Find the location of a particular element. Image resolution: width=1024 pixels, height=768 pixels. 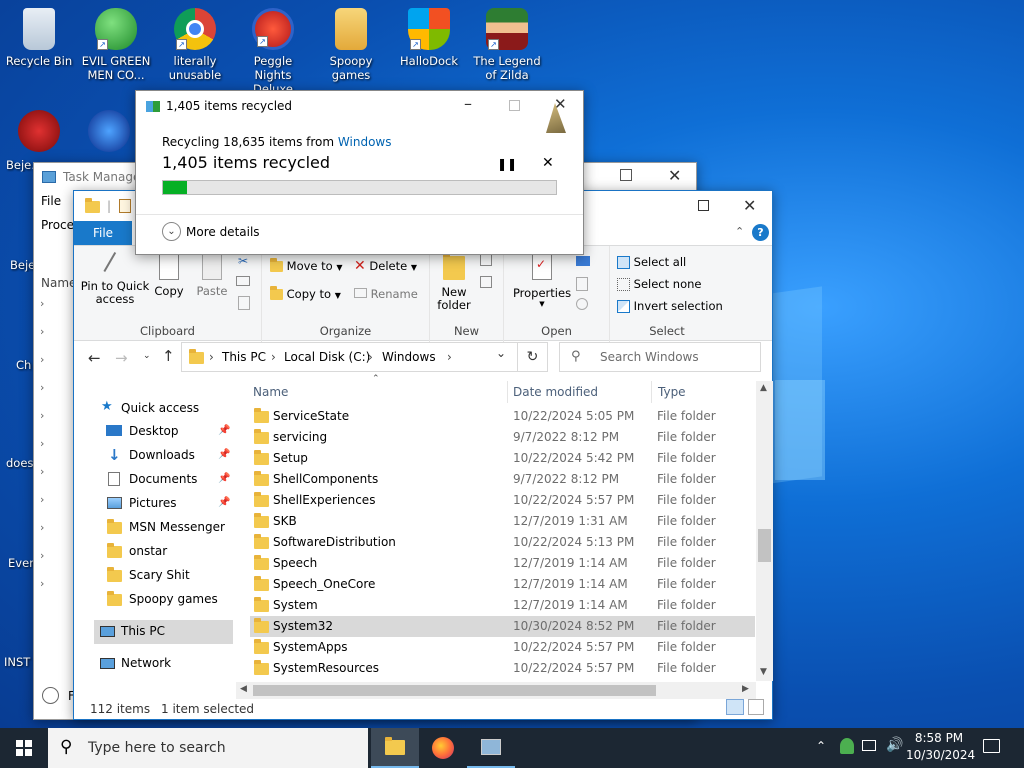

recent-locations-icon: ⌄ is located at coordinates (147, 356).